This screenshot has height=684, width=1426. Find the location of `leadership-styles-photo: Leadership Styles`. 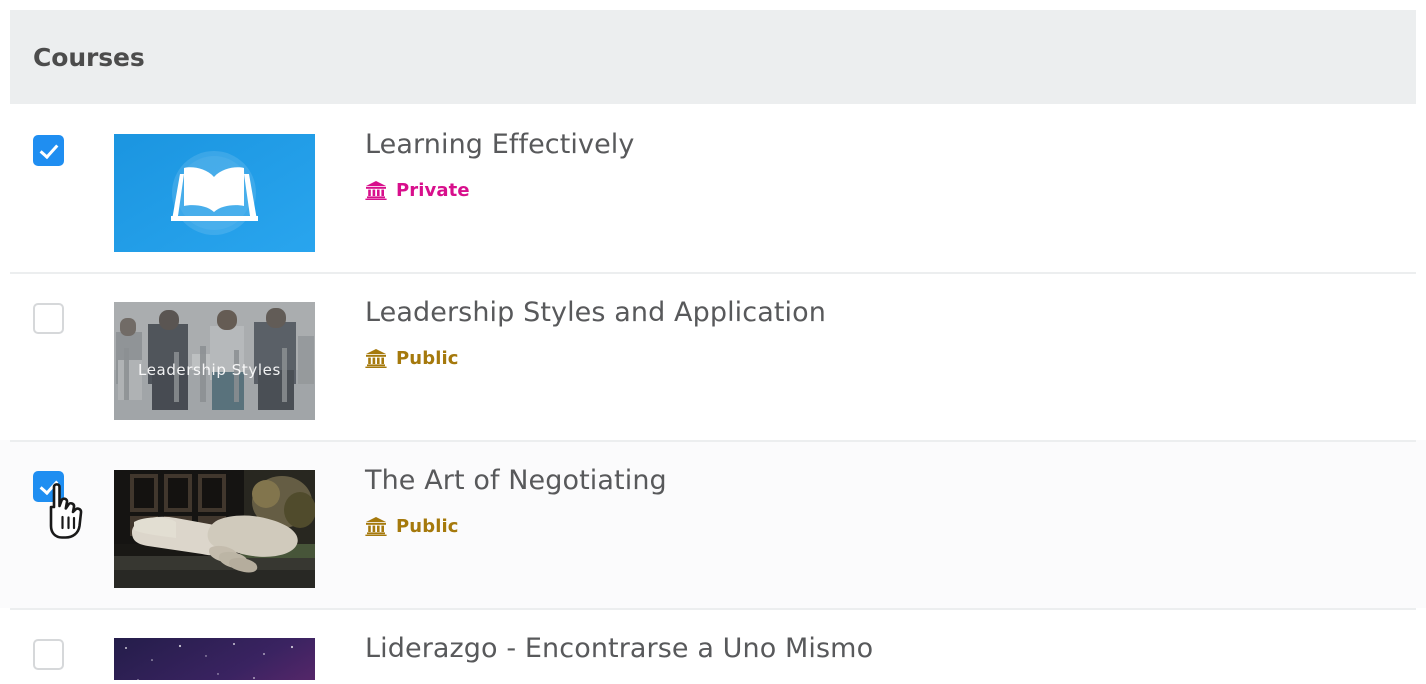

leadership-styles-photo: Leadership Styles is located at coordinates (214, 361).